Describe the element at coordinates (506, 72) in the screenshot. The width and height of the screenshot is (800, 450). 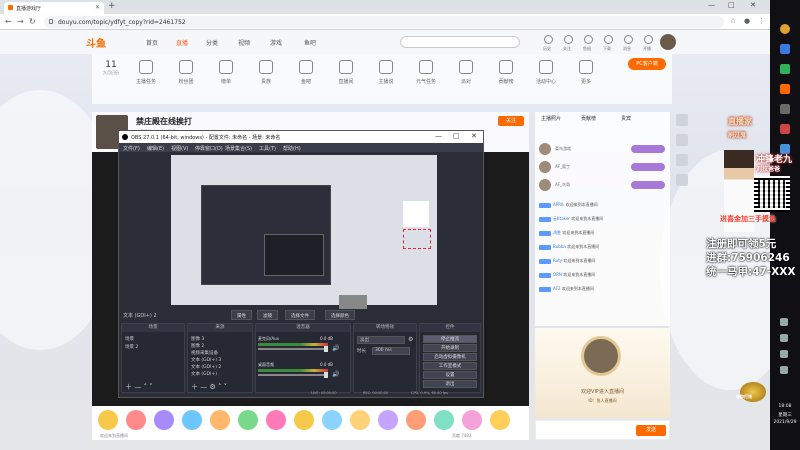
I see `category-item: 贡献榜` at that location.